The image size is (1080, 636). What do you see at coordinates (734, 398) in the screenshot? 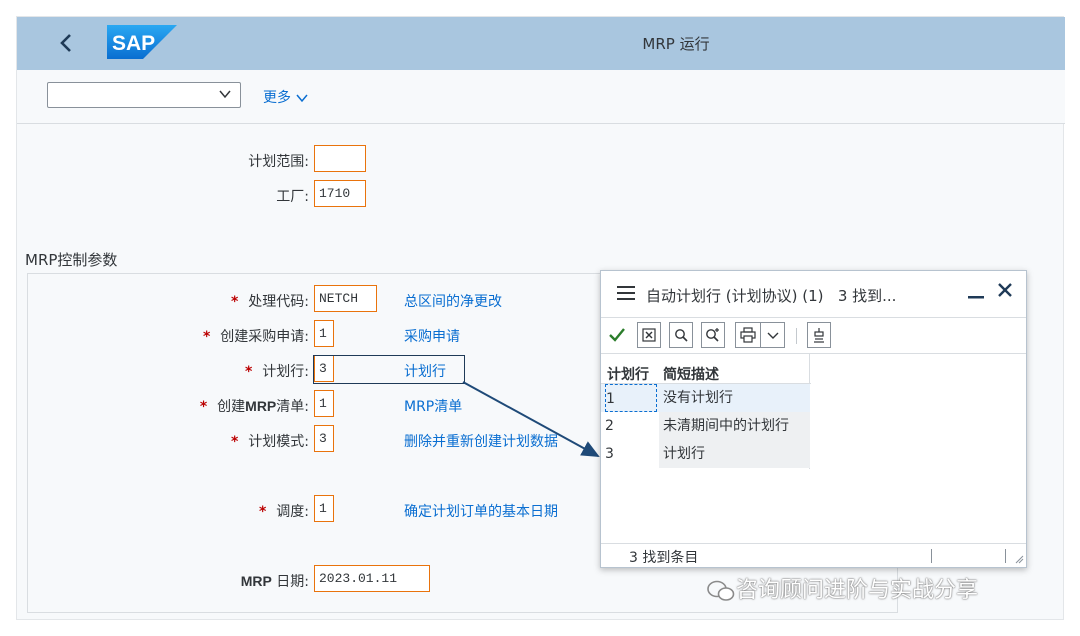
I see `row-desc: 没有计划行` at bounding box center [734, 398].